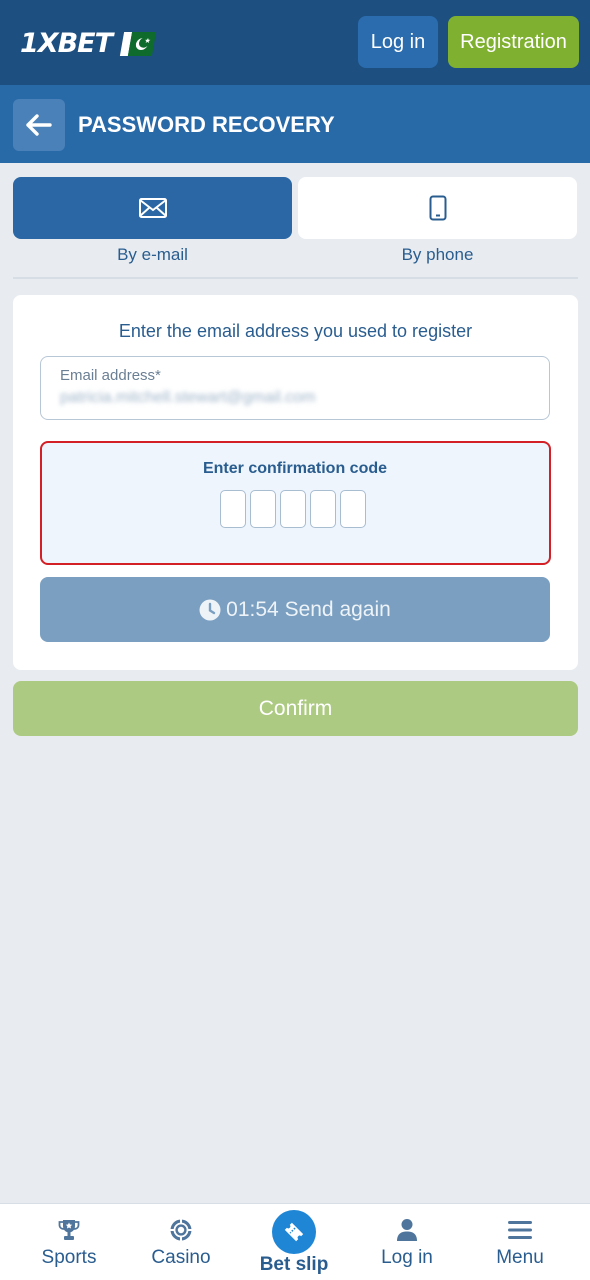 The width and height of the screenshot is (590, 1280). I want to click on code-cells, so click(293, 509).